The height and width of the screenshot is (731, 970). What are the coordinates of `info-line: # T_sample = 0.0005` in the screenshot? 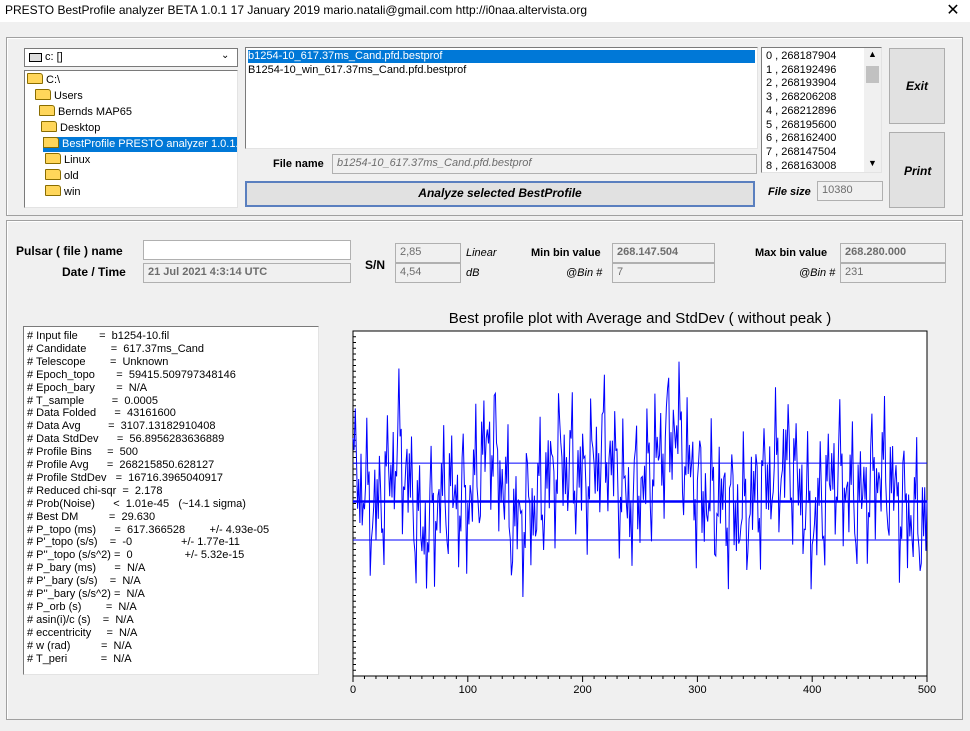 It's located at (92, 400).